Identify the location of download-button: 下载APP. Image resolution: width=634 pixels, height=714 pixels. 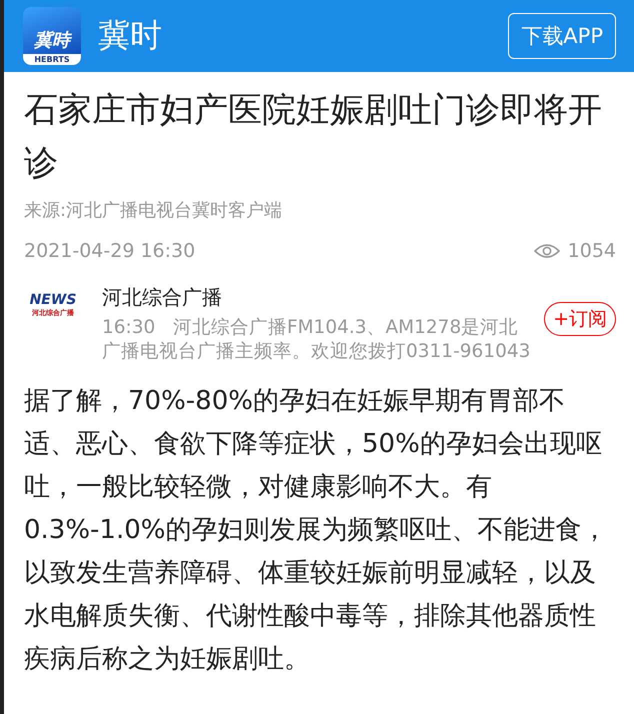
(562, 36).